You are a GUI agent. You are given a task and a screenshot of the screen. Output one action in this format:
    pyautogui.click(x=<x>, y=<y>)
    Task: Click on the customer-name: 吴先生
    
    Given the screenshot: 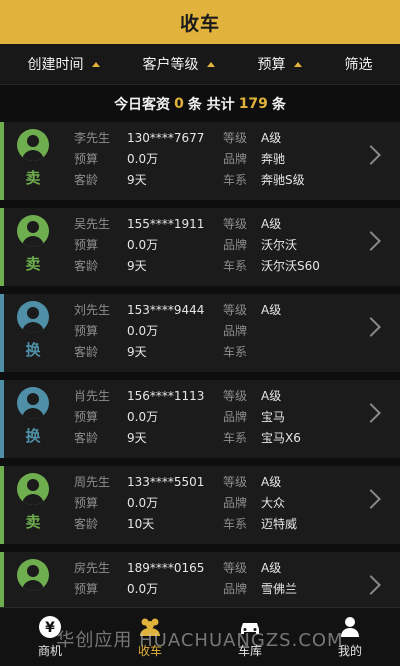 What is the action you would take?
    pyautogui.click(x=92, y=224)
    